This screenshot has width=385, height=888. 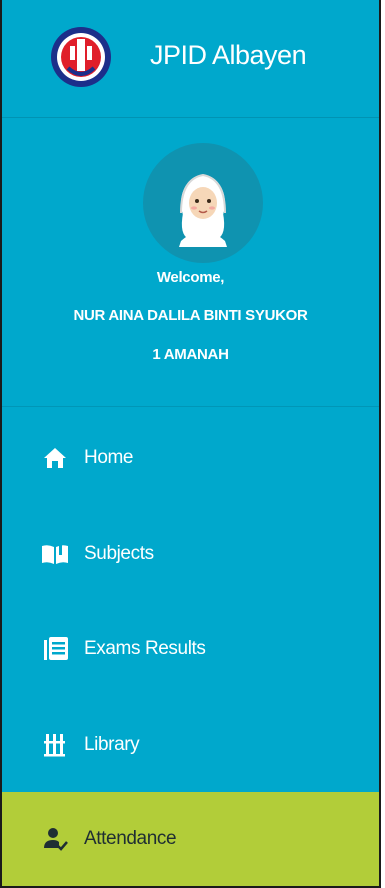 What do you see at coordinates (190, 839) in the screenshot?
I see `nav-item-attendance: Attendance` at bounding box center [190, 839].